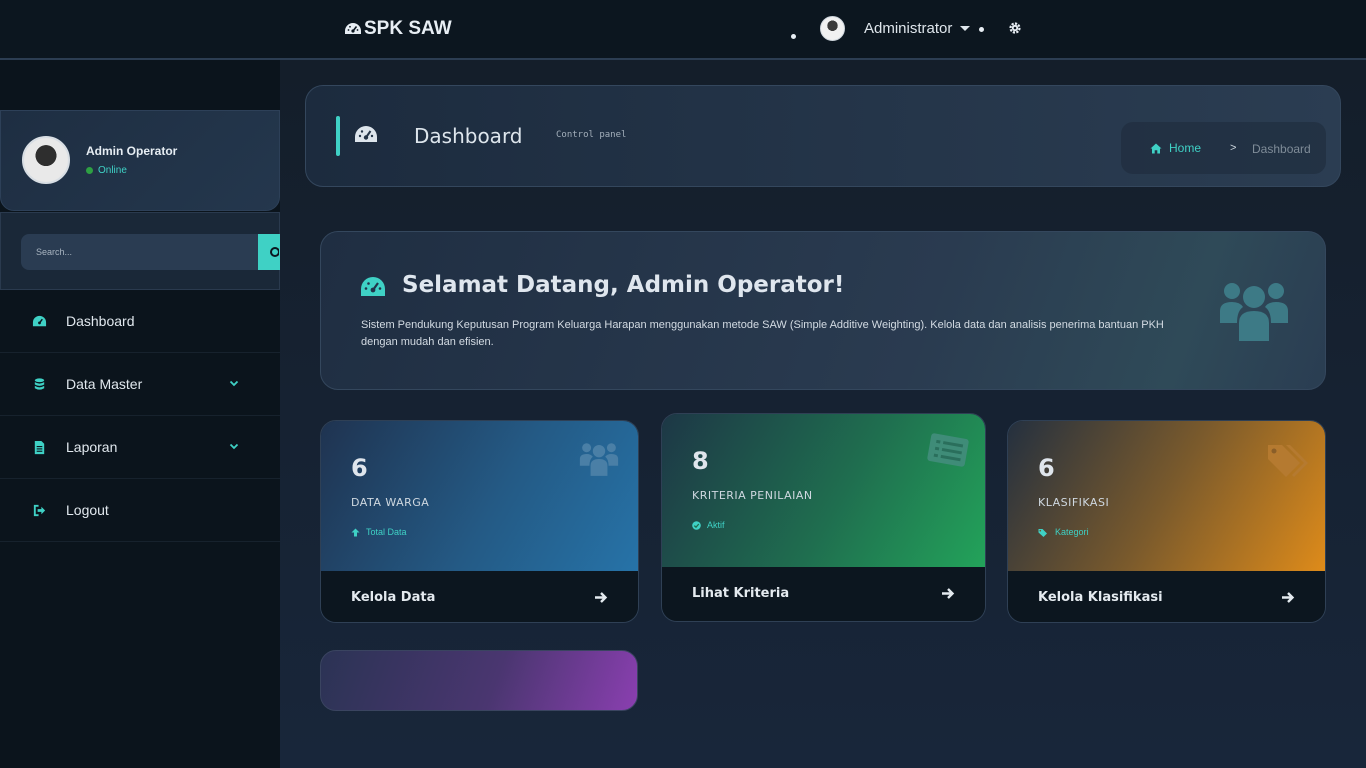 The height and width of the screenshot is (768, 1366). I want to click on brand-logo: SPK SAW, so click(398, 29).